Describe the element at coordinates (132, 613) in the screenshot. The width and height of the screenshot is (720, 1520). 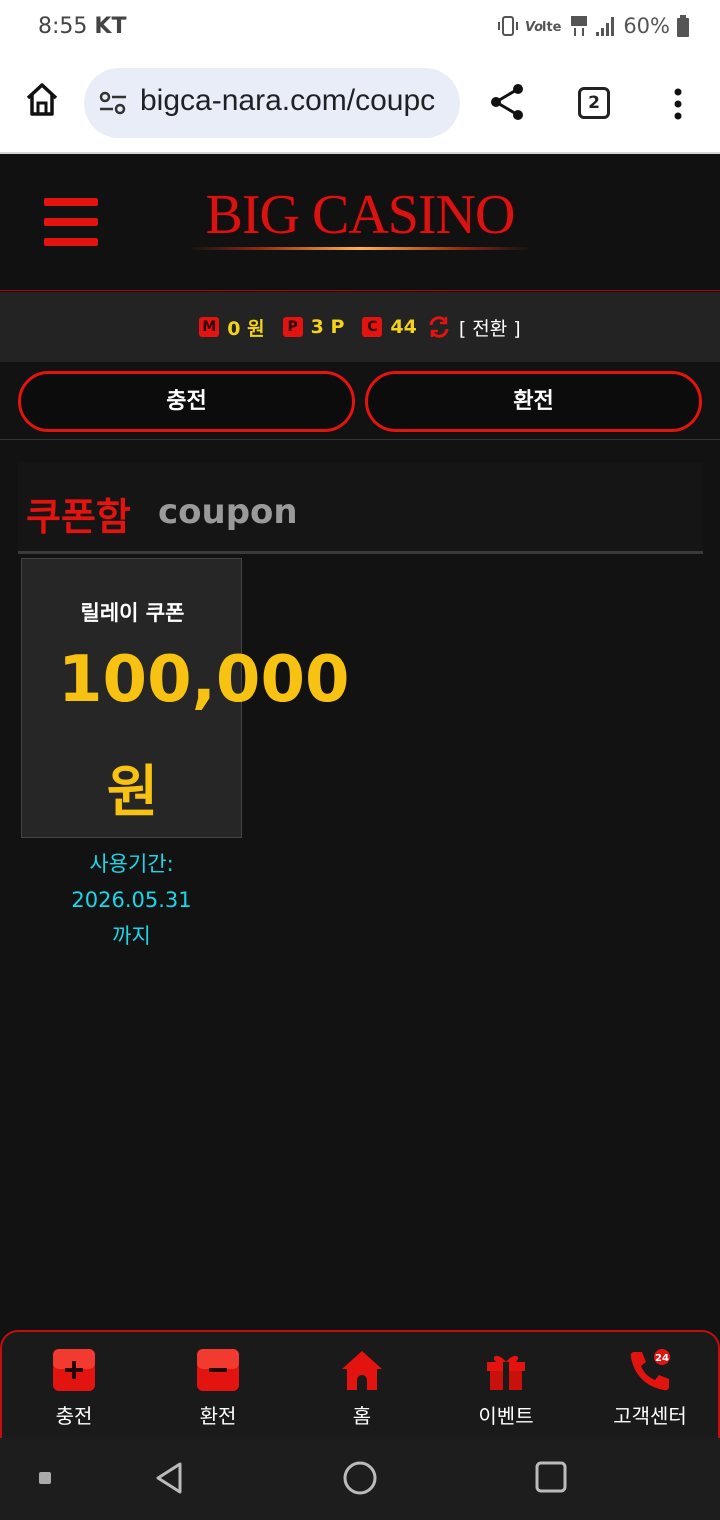
I see `coupon-name: 릴레이 쿠폰` at that location.